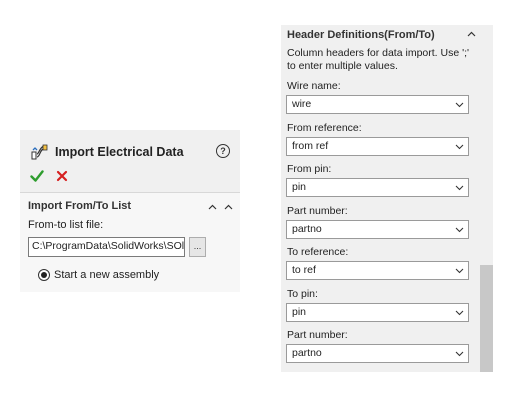 The width and height of the screenshot is (519, 397). I want to click on file-field-label: From-to list file:, so click(66, 225).